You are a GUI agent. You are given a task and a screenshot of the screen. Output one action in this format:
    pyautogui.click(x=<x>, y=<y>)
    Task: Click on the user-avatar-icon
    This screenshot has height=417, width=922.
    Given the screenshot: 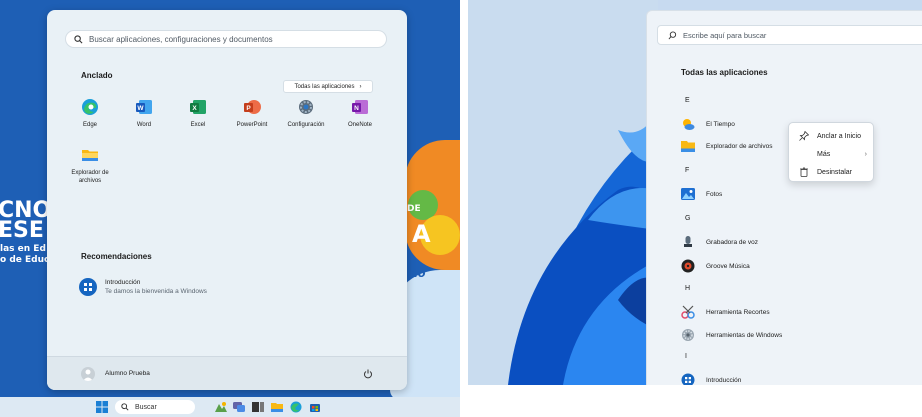 What is the action you would take?
    pyautogui.click(x=88, y=374)
    